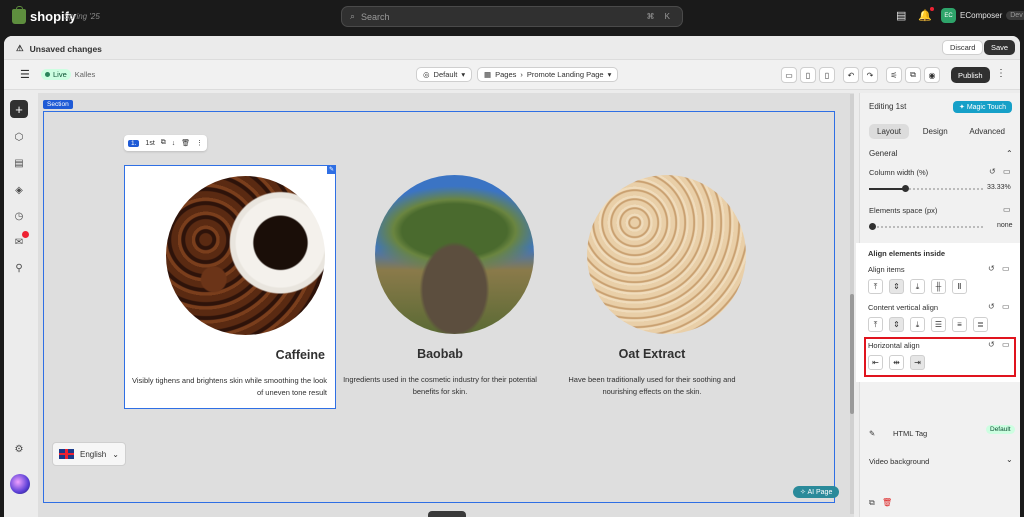 This screenshot has height=517, width=1024. What do you see at coordinates (1009, 153) in the screenshot?
I see `chevron-up-icon: ⌃` at bounding box center [1009, 153].